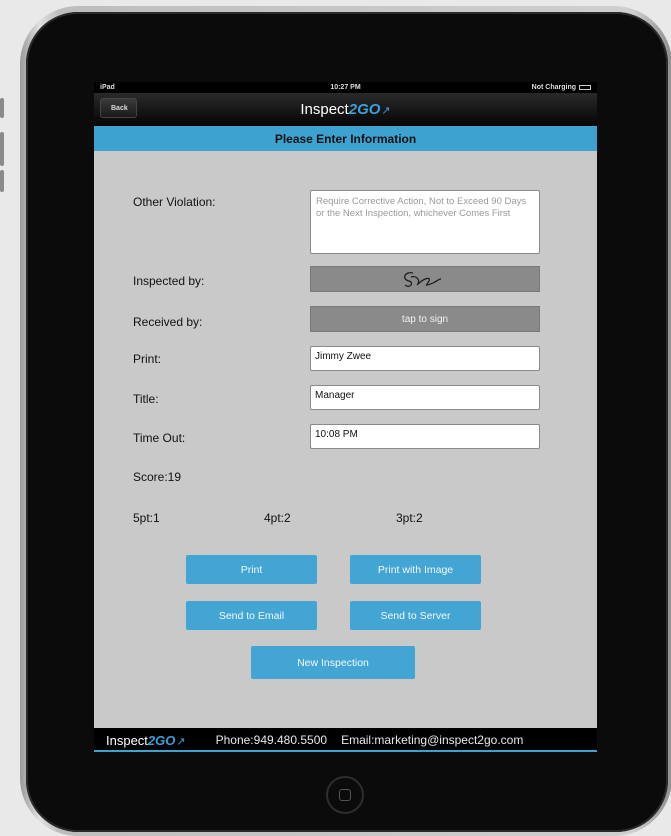  Describe the element at coordinates (181, 741) in the screenshot. I see `footer-swoosh-icon: ↗` at that location.